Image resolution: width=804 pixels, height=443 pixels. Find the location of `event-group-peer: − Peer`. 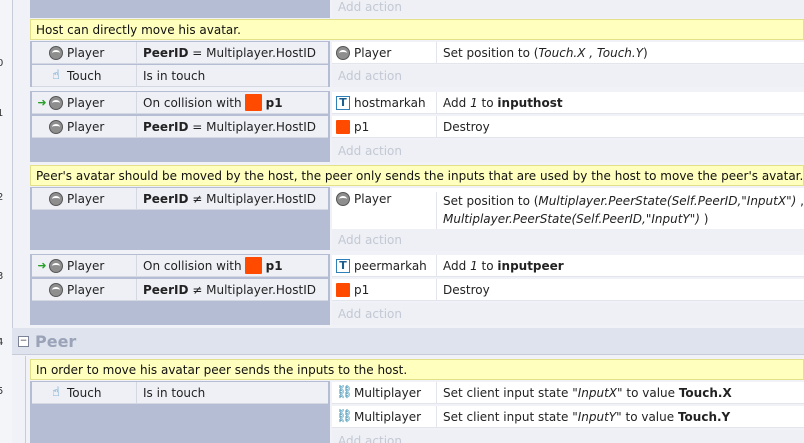

event-group-peer: − Peer is located at coordinates (408, 341).